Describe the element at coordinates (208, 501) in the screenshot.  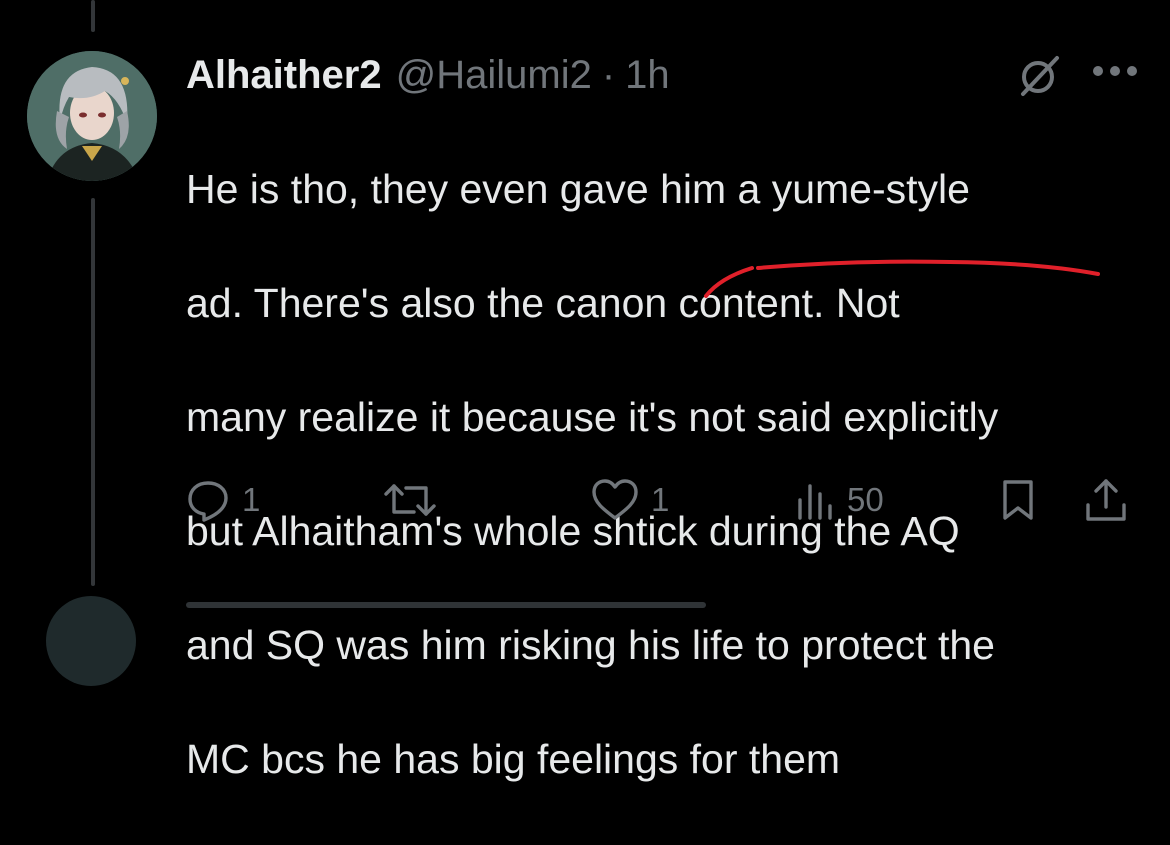
I see `reply-icon` at that location.